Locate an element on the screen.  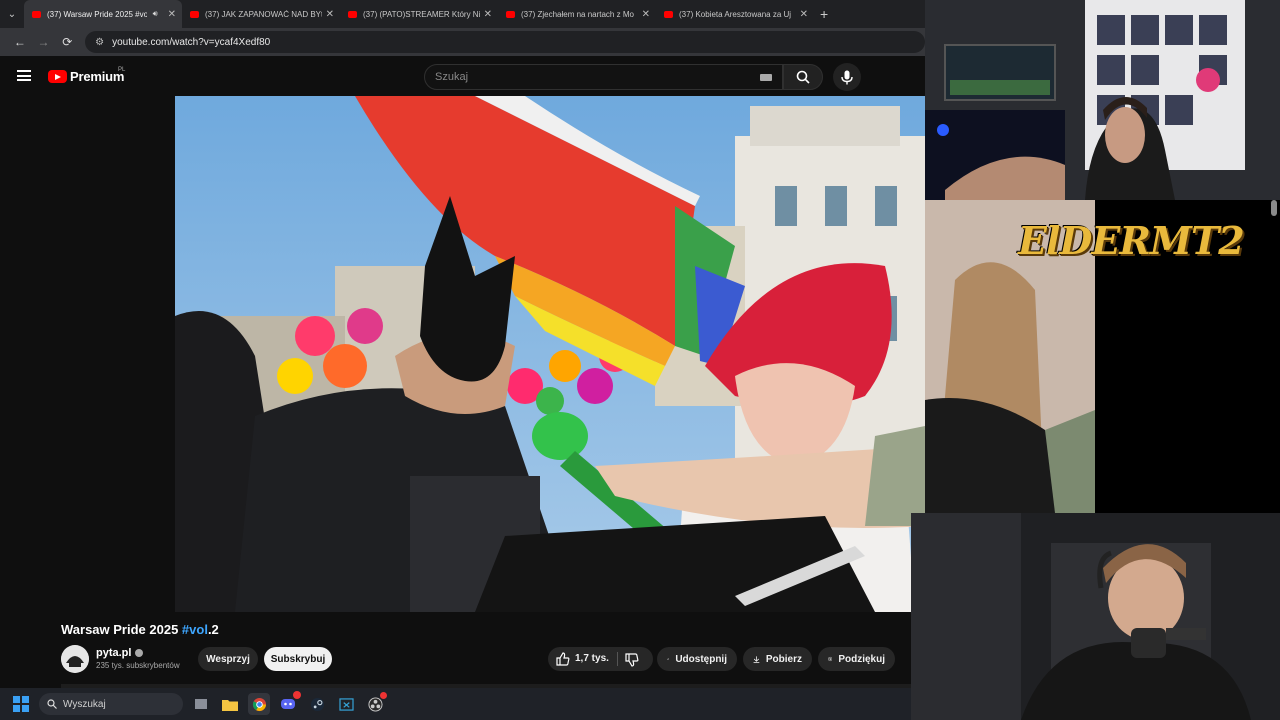
support-label: Wesprzyj is located at coordinates (228, 659).